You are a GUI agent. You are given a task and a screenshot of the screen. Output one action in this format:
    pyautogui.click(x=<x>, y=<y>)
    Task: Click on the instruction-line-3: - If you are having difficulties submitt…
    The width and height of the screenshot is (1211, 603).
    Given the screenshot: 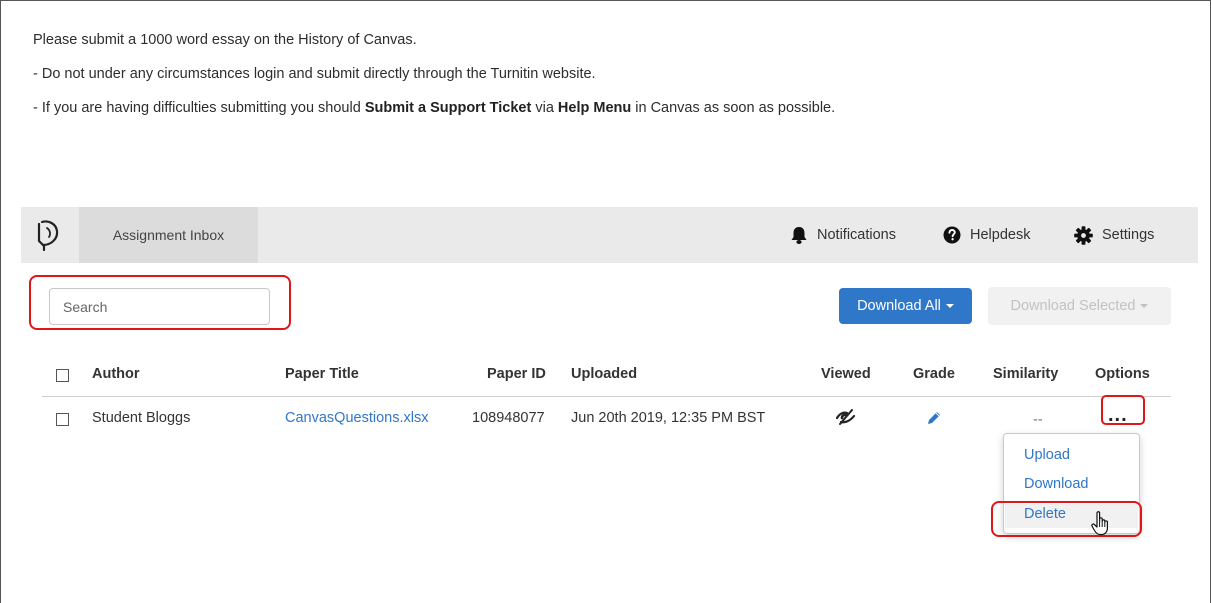 What is the action you would take?
    pyautogui.click(x=434, y=108)
    